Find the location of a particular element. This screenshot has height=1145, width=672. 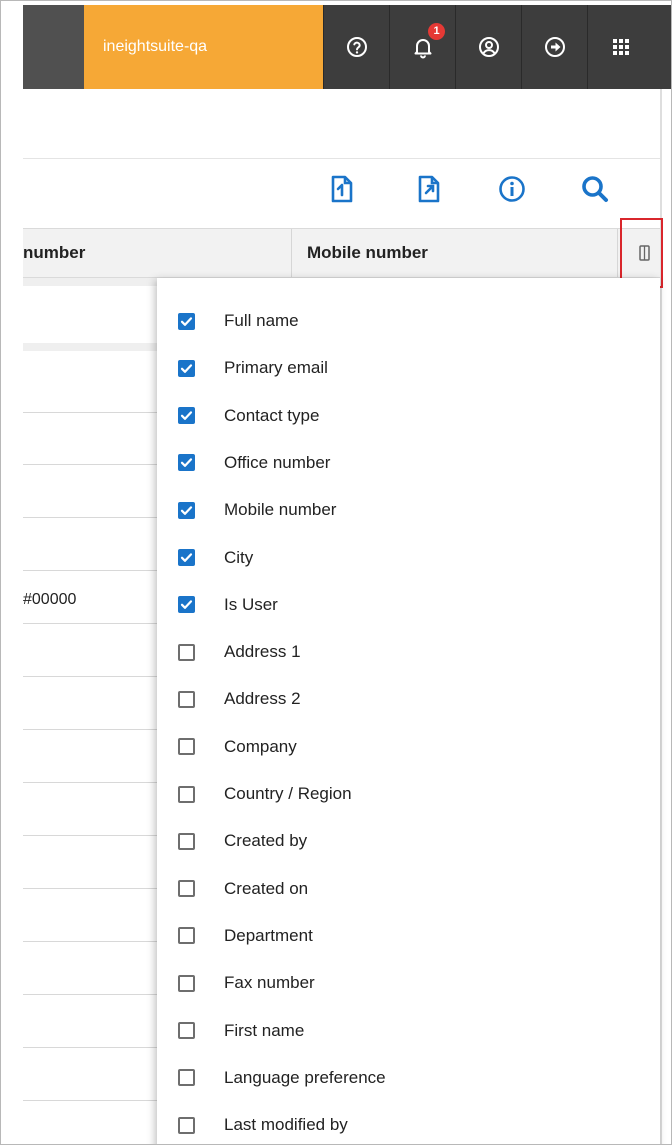

column-option-label: First name is located at coordinates (264, 1030).